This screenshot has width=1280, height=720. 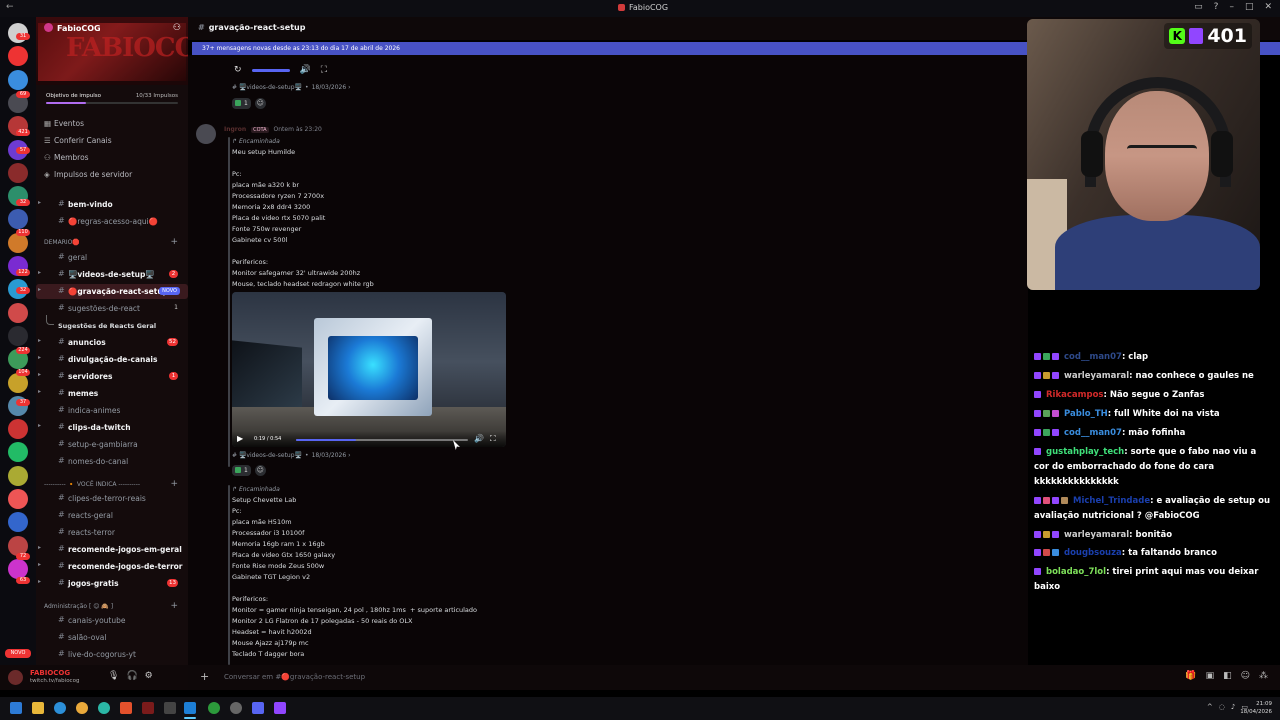 What do you see at coordinates (60, 708) in the screenshot?
I see `edge-browser-icon` at bounding box center [60, 708].